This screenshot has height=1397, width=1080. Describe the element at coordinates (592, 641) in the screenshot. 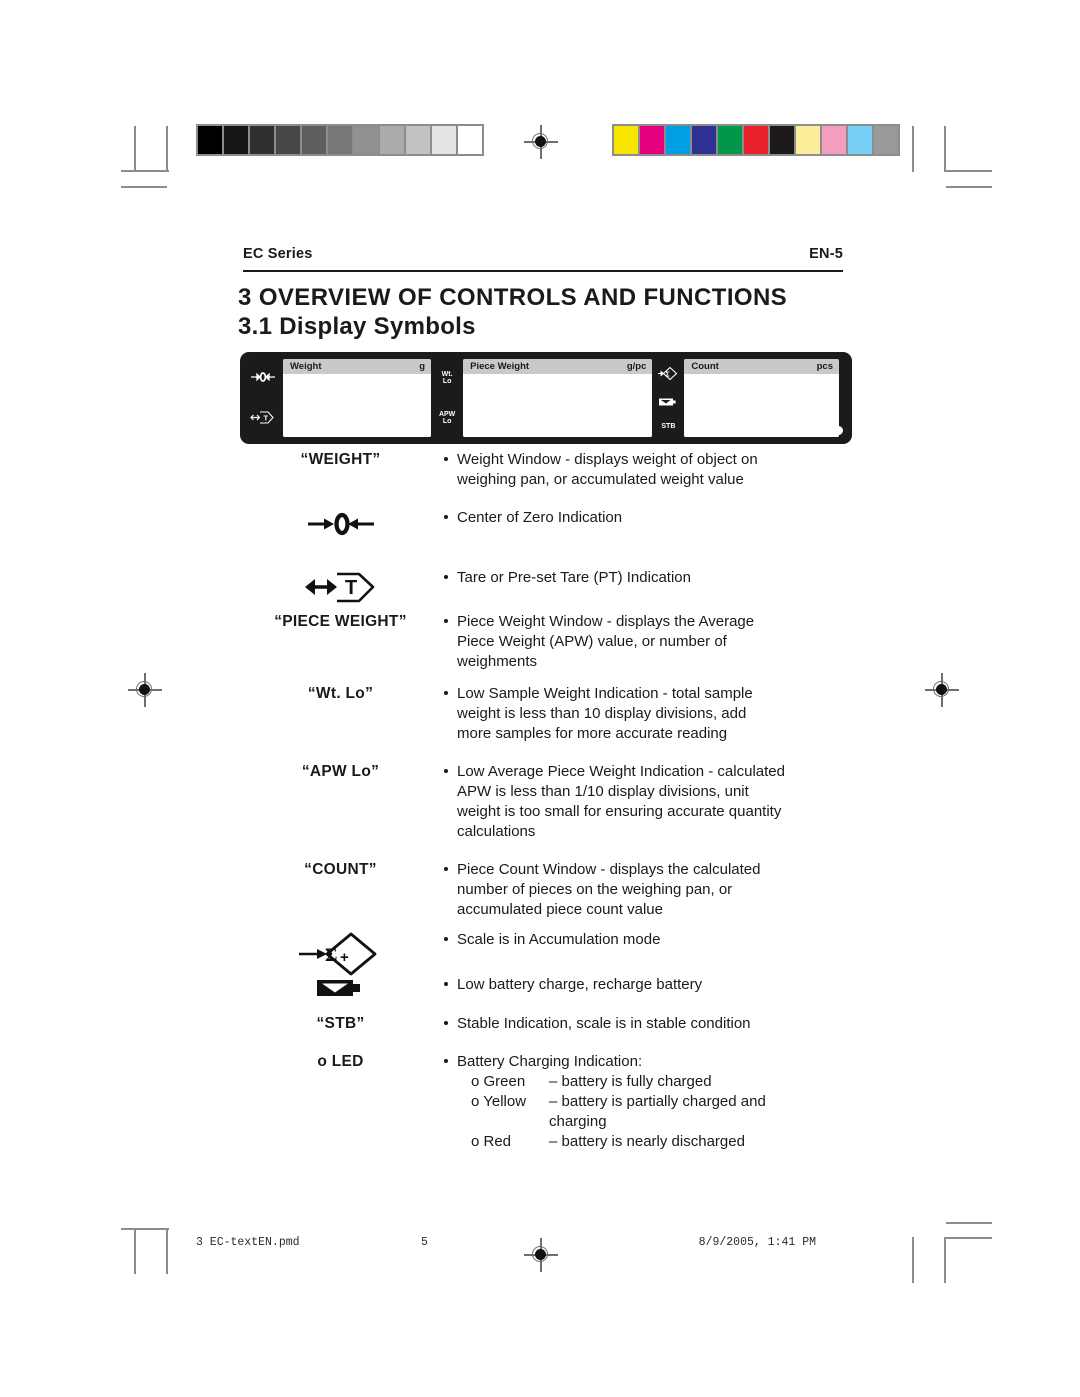

I see `description-line: Piece Weight (APW) value, or number of` at that location.